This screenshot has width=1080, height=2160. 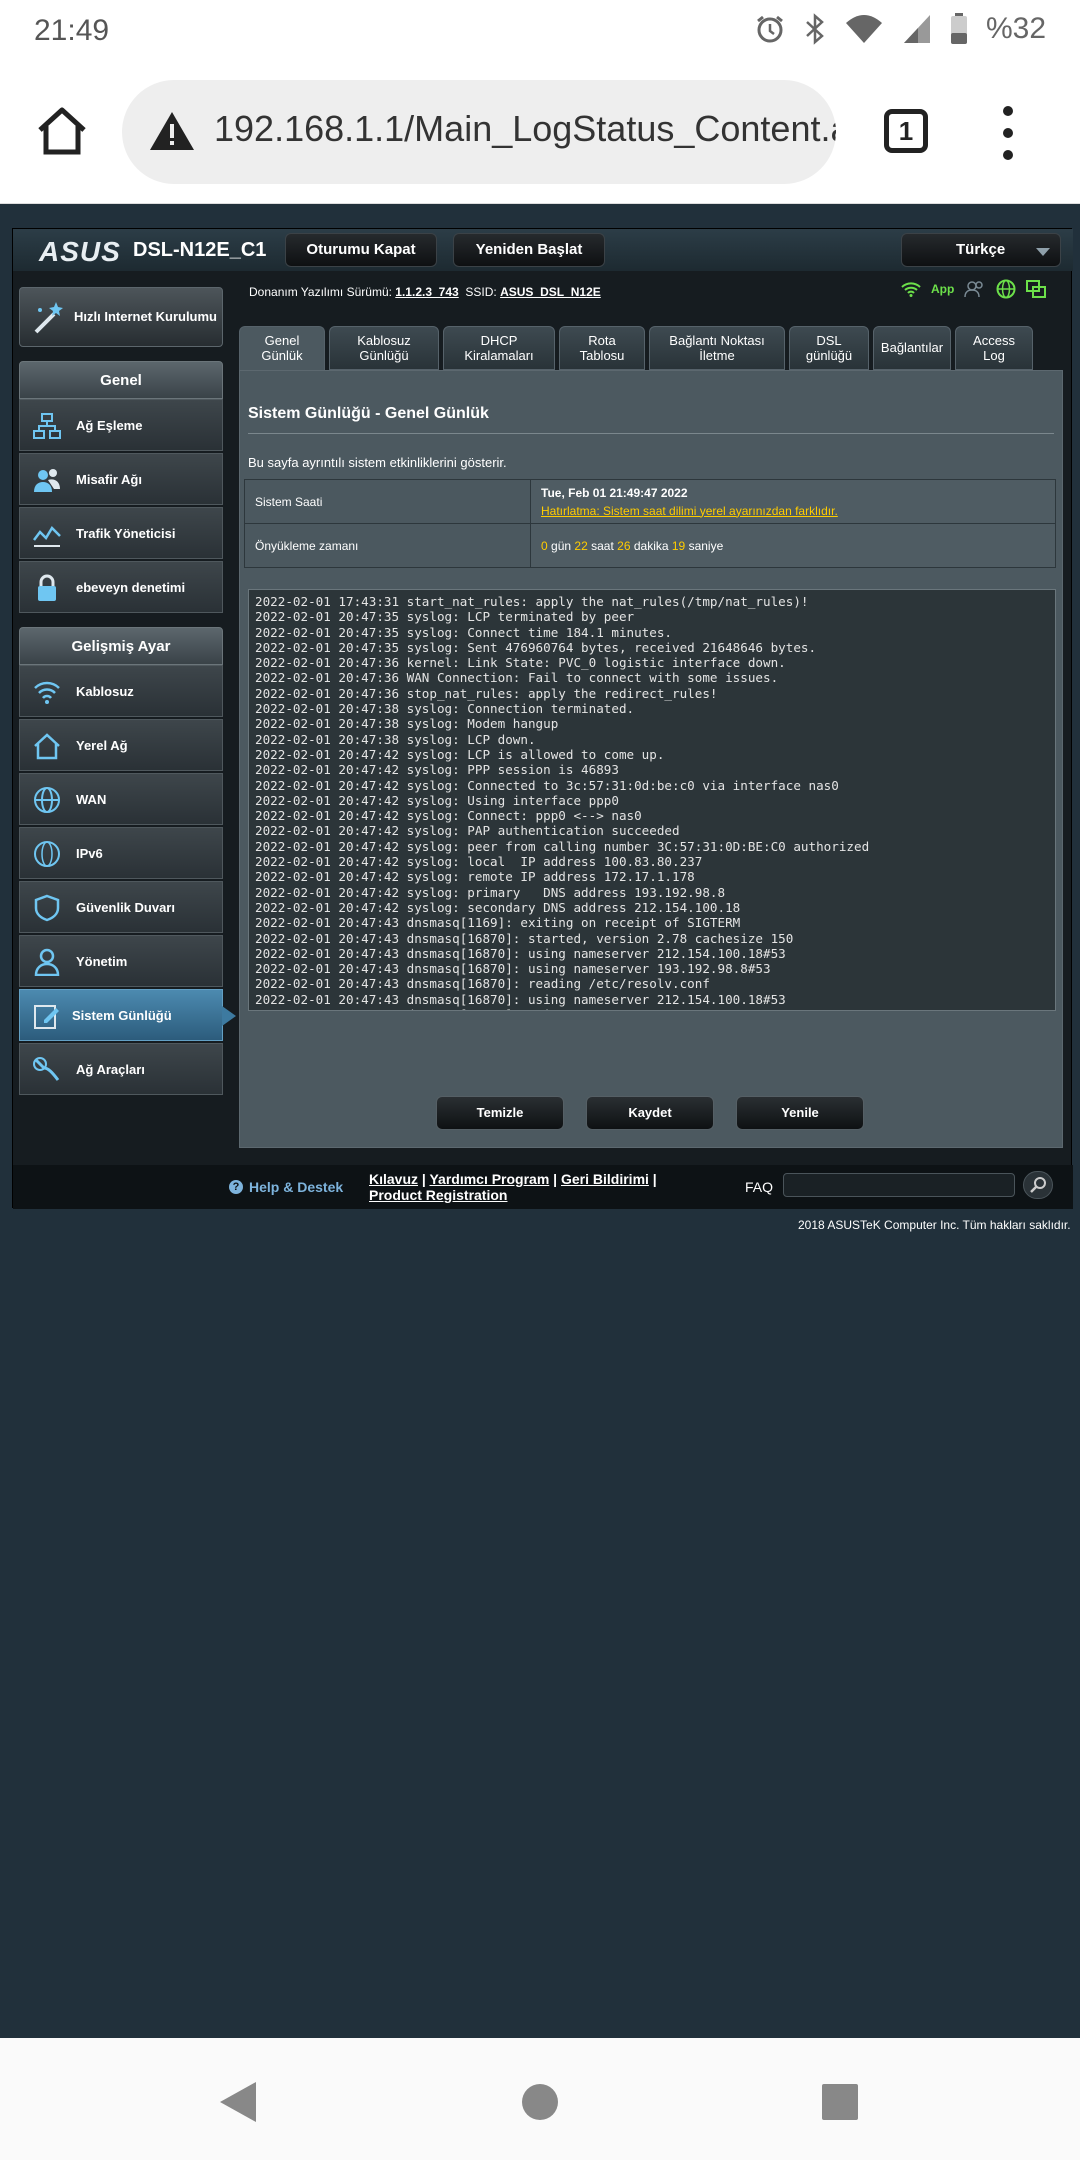 I want to click on tab-dsl-log: DSL günlüğü, so click(x=829, y=348).